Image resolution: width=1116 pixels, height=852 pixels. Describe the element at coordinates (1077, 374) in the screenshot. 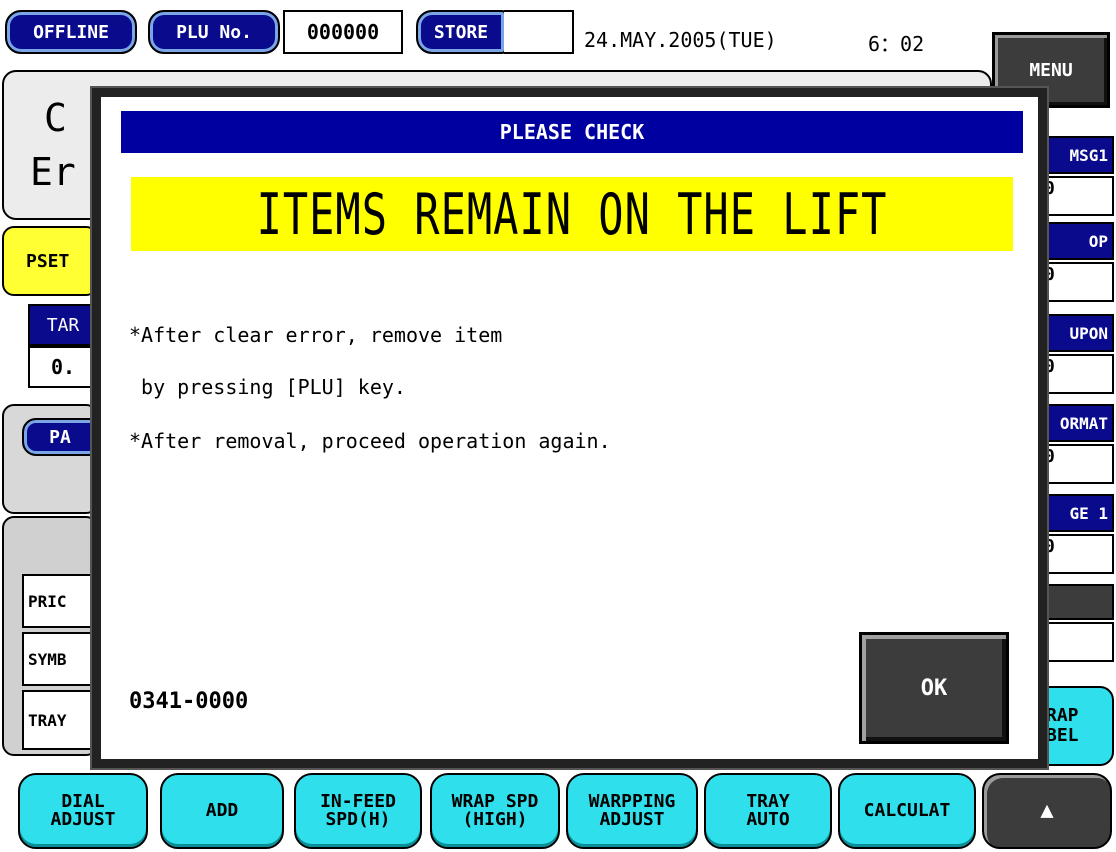

I see `coupon-value: 0` at that location.